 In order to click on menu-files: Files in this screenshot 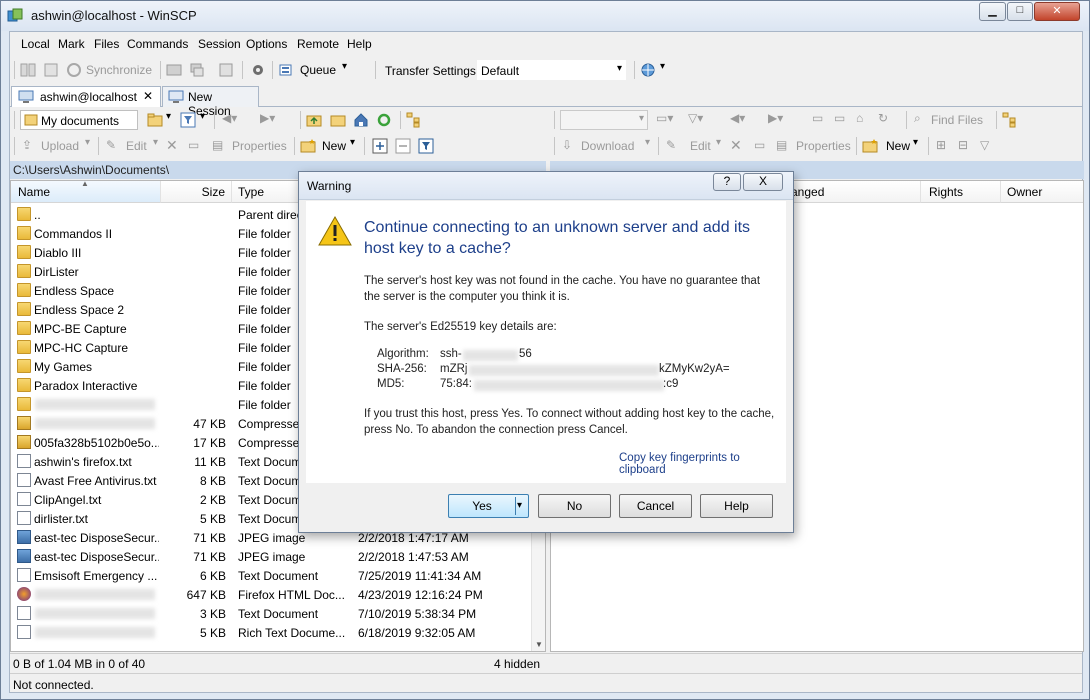, I will do `click(106, 44)`.